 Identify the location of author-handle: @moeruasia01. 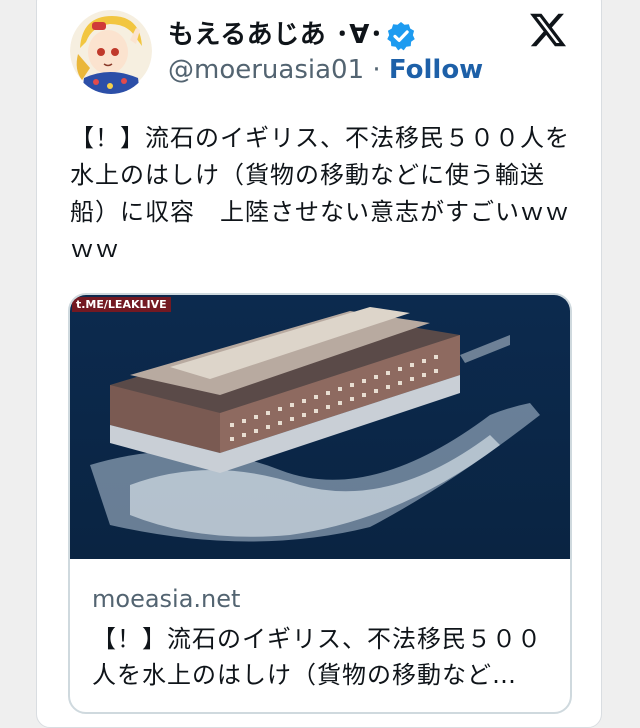
(266, 70).